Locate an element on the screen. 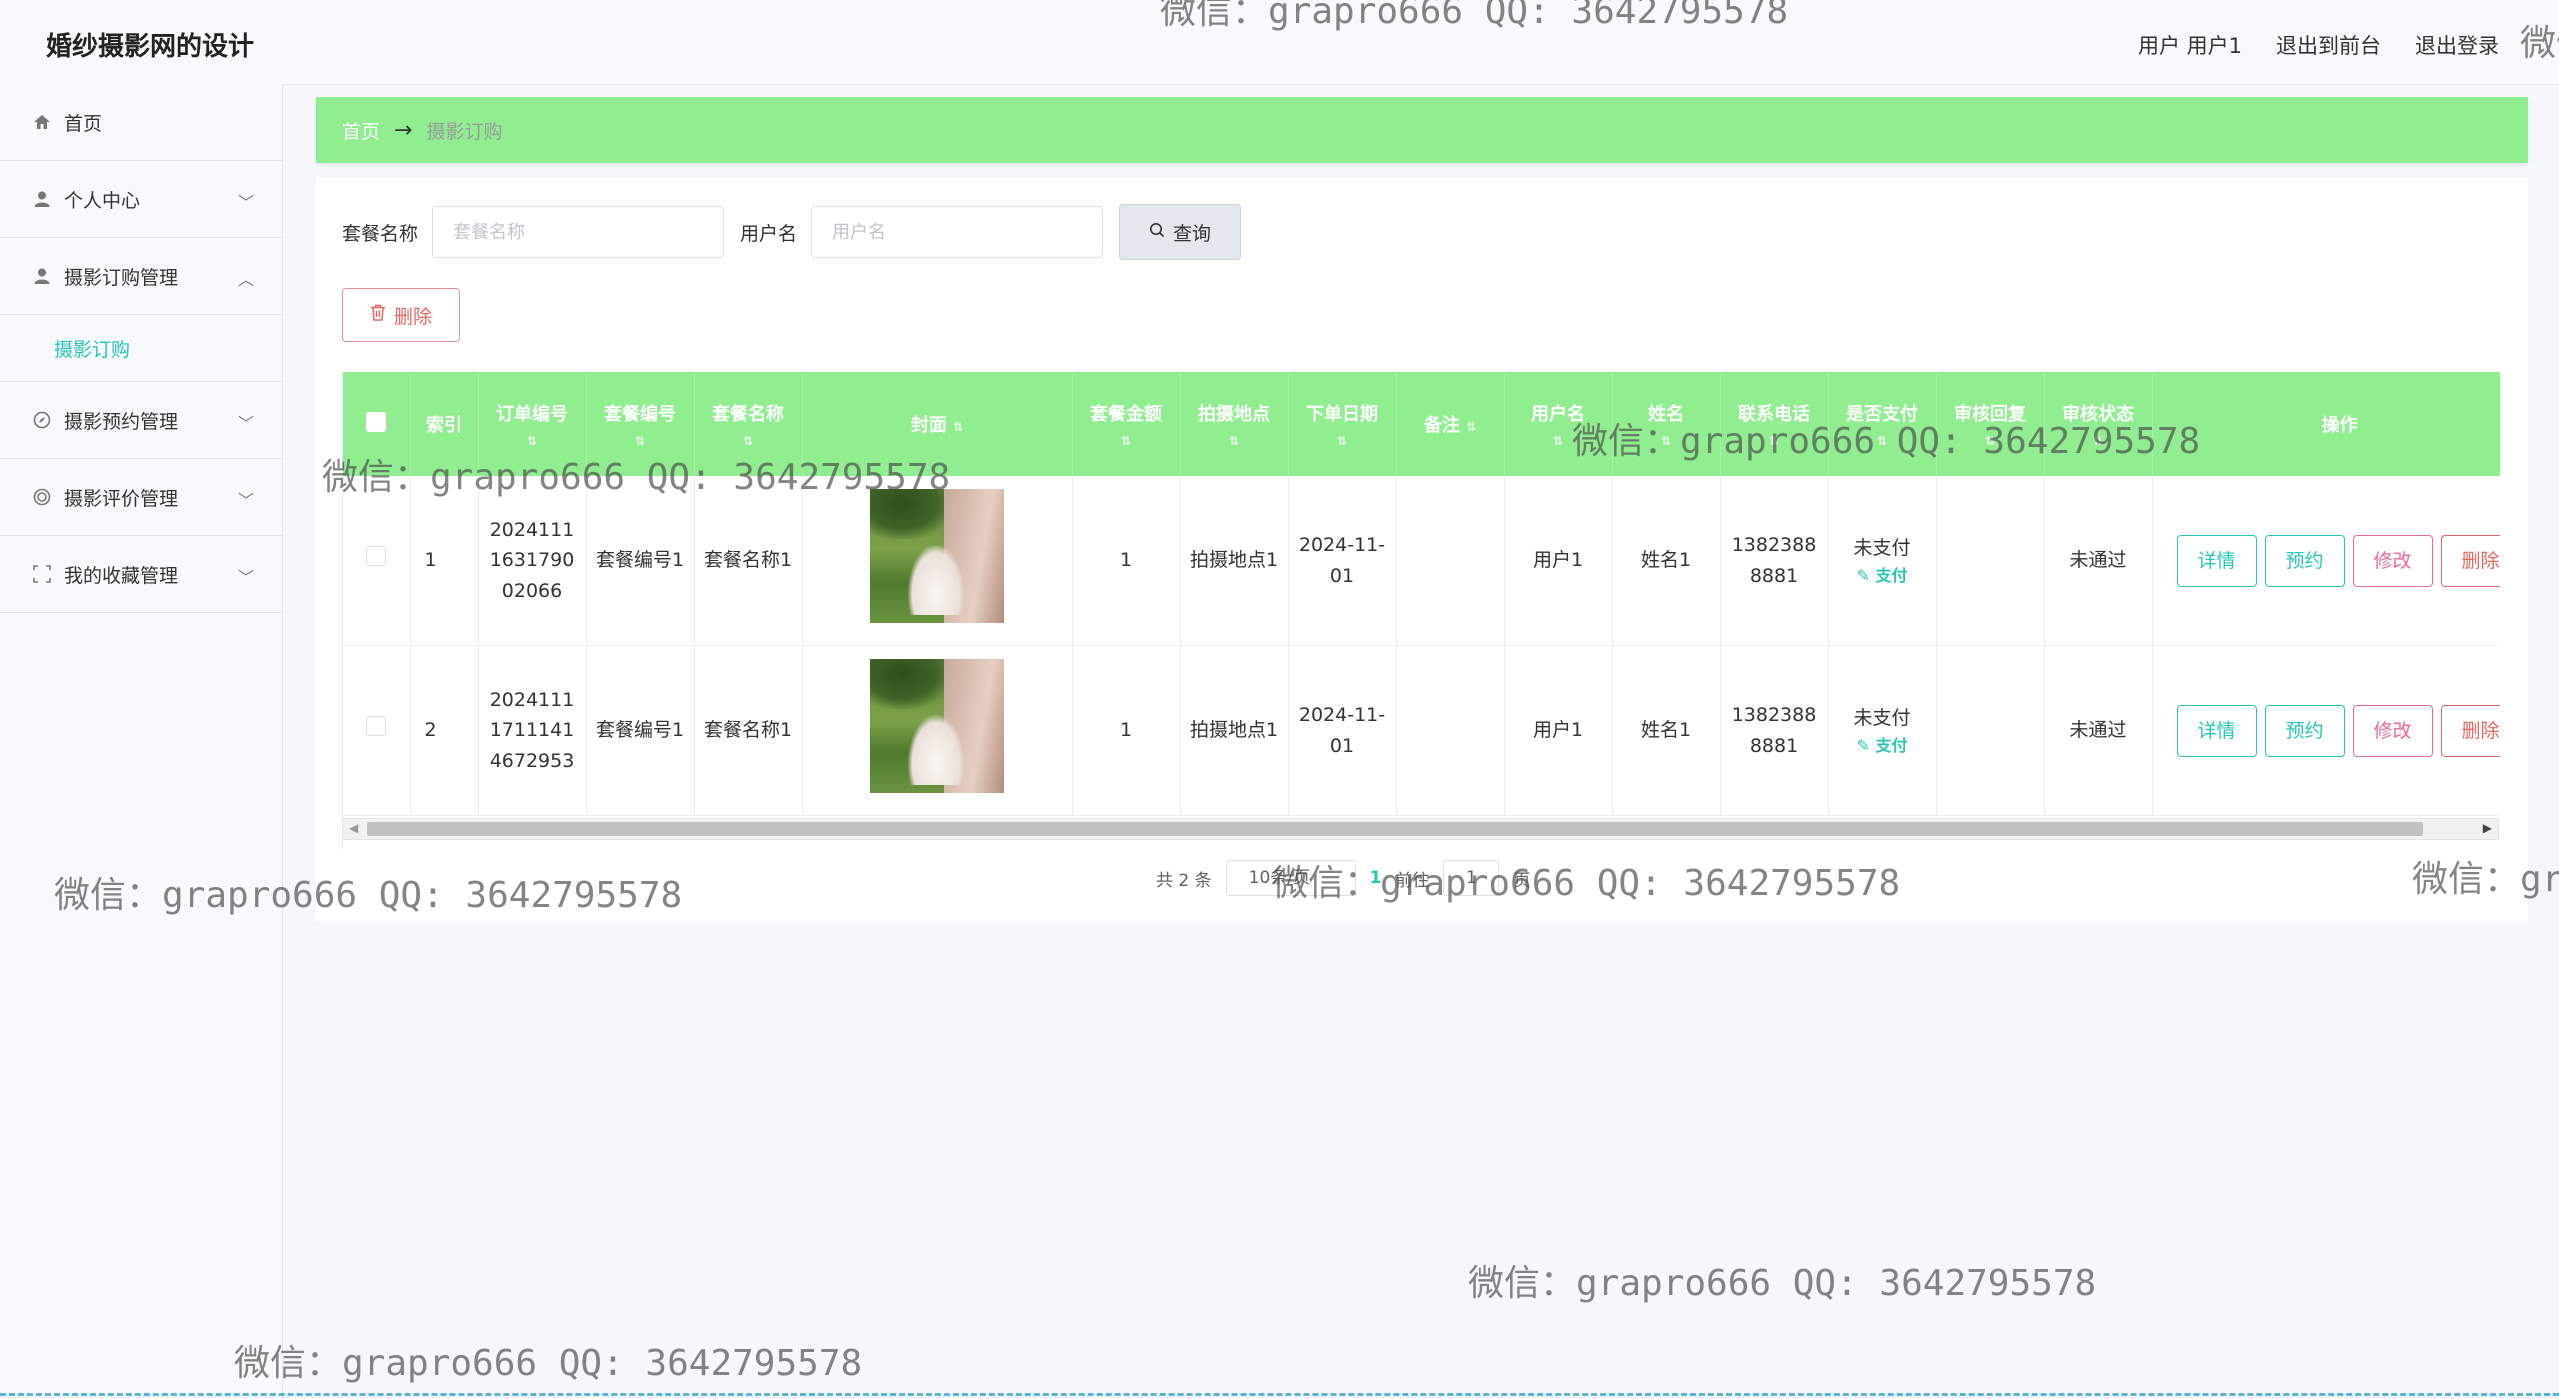 The image size is (2559, 1399). cell-username: 用户1 is located at coordinates (1558, 561).